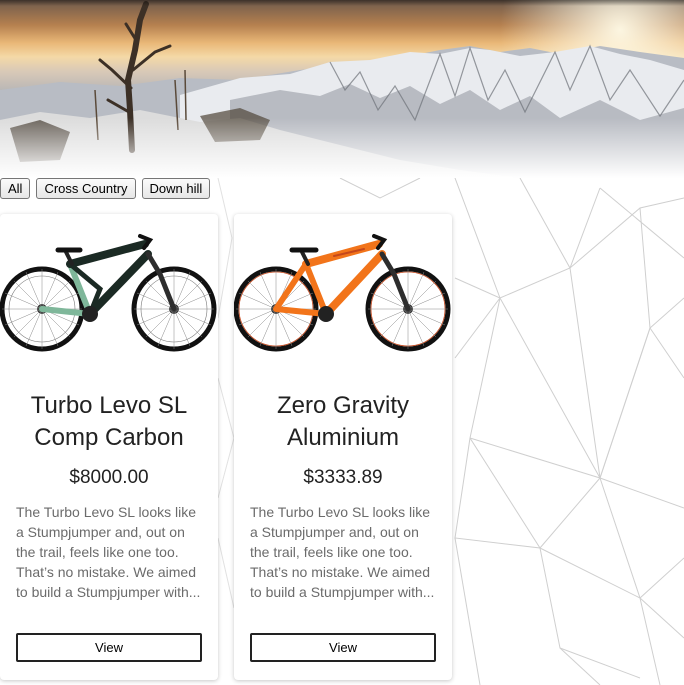 This screenshot has height=685, width=684. What do you see at coordinates (176, 188) in the screenshot?
I see `filter-down-hill-button: Down hill` at bounding box center [176, 188].